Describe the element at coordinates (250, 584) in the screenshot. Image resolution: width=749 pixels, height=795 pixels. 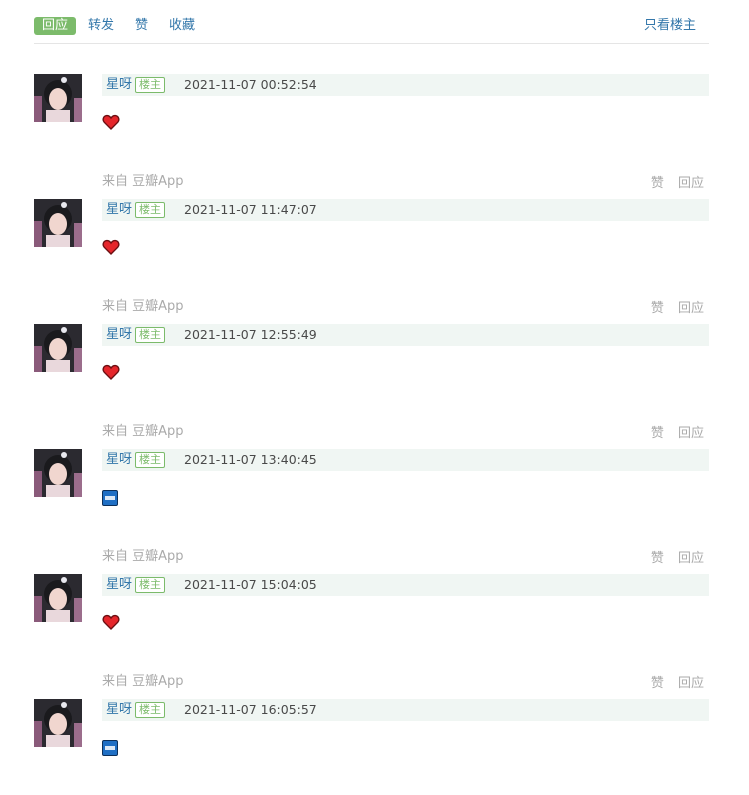
I see `comment-time: 2021-11-07 15:04:05` at that location.